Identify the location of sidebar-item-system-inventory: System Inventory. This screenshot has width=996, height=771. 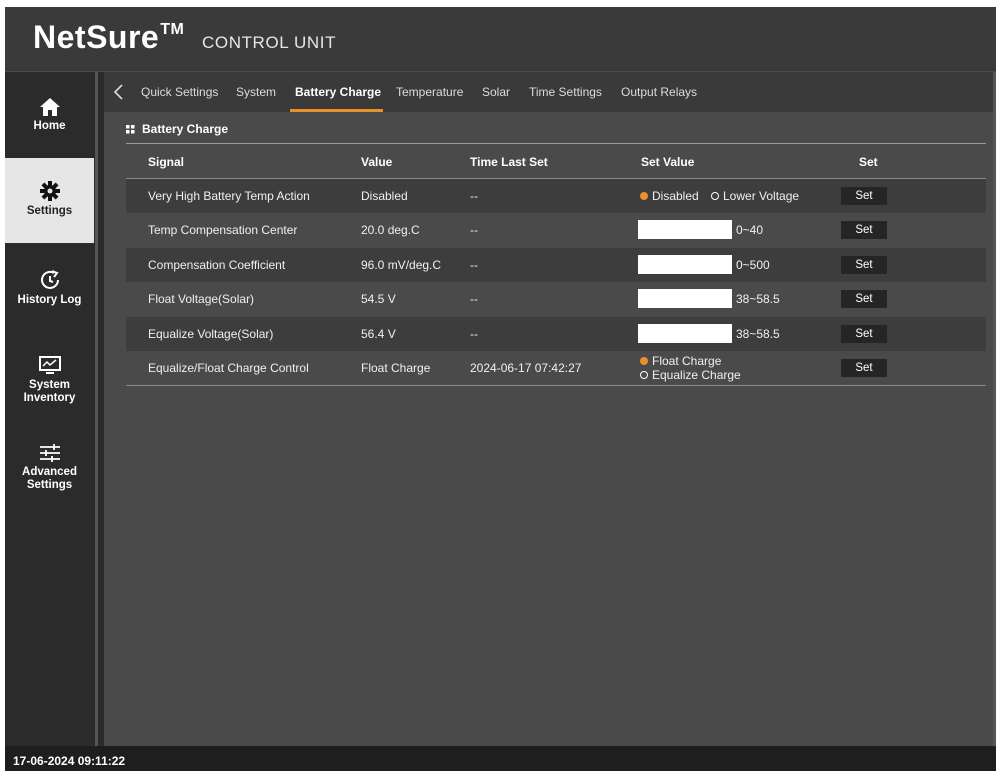
(49, 386).